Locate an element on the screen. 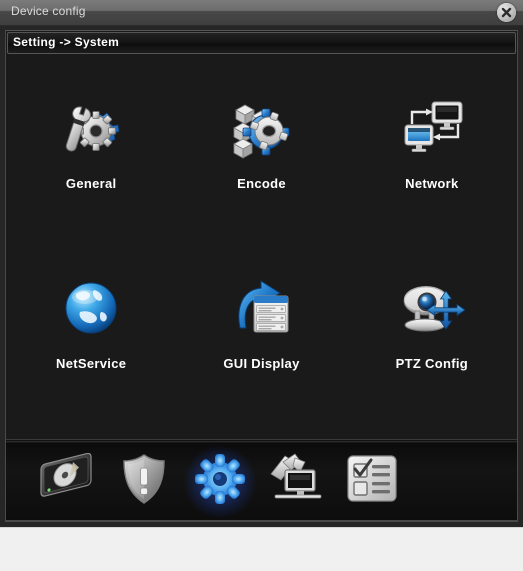 The height and width of the screenshot is (571, 523). toolbar-item-system is located at coordinates (220, 481).